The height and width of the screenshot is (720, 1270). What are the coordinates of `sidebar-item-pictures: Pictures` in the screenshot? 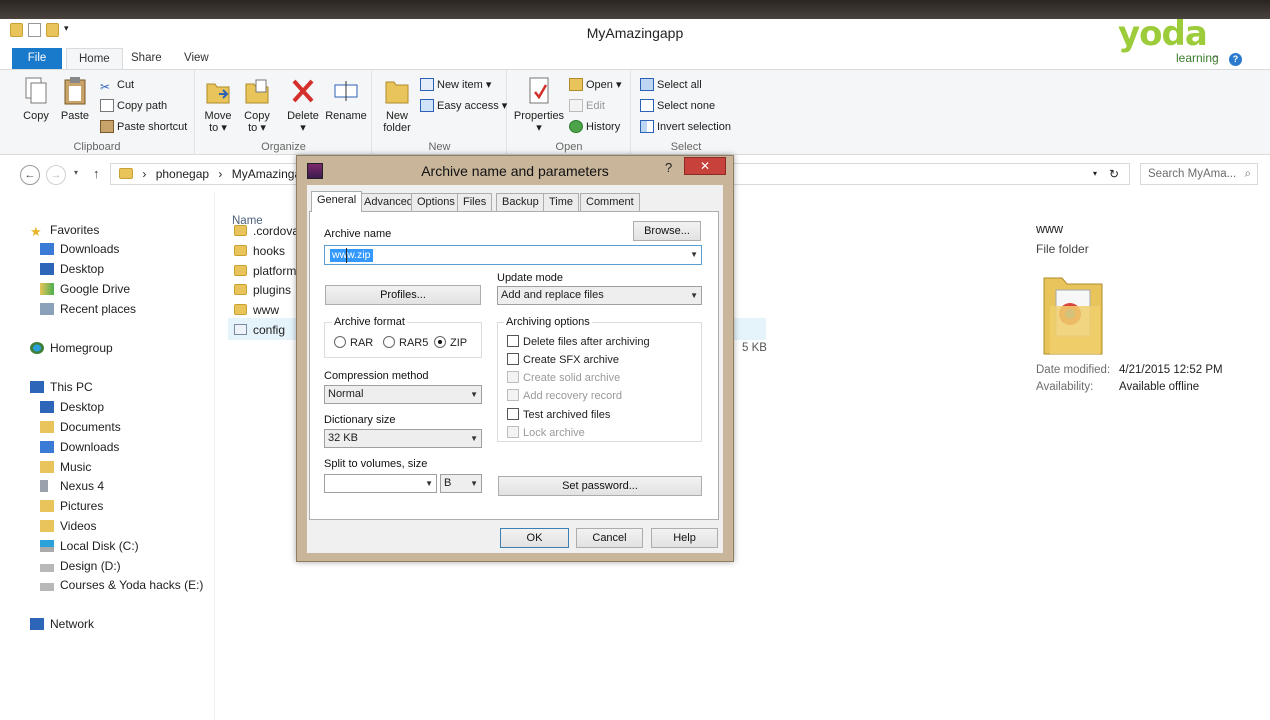 It's located at (71, 506).